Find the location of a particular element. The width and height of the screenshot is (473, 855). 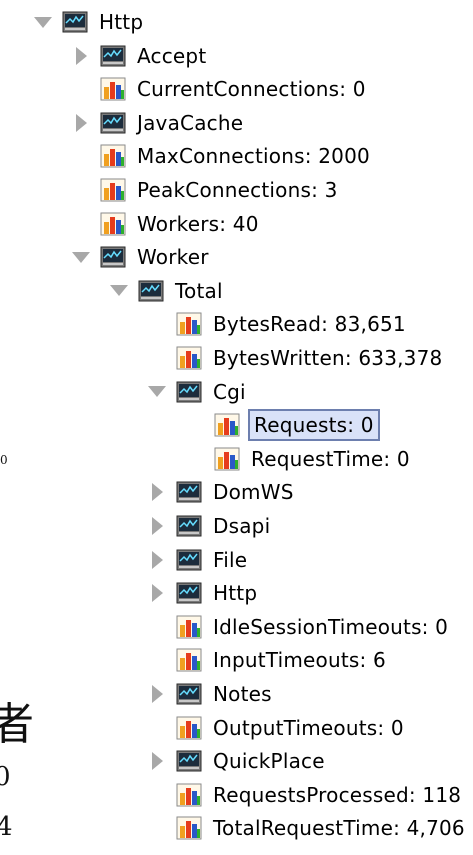

tree-item: MaxConnections: 2000 is located at coordinates (220, 156).